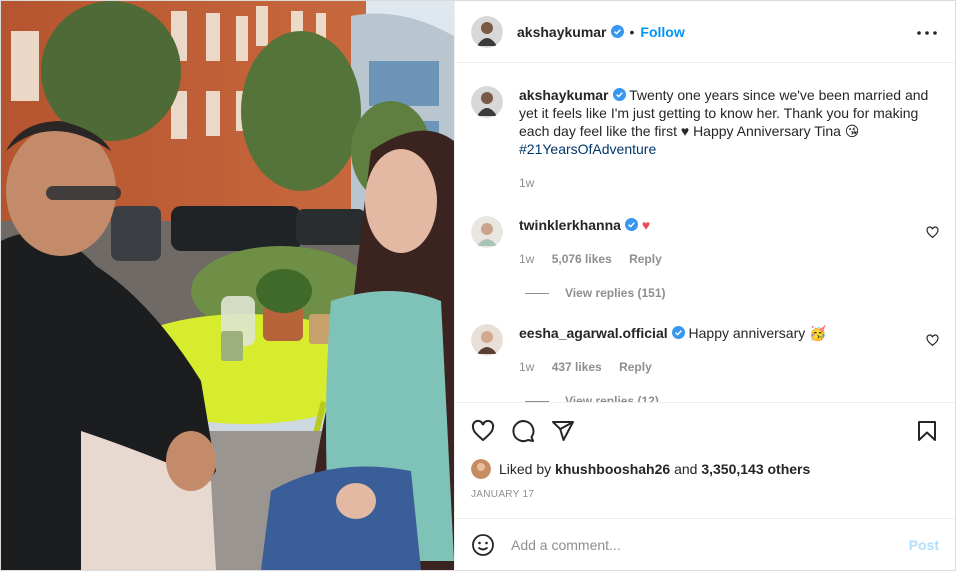  I want to click on liker-avatar, so click(481, 469).